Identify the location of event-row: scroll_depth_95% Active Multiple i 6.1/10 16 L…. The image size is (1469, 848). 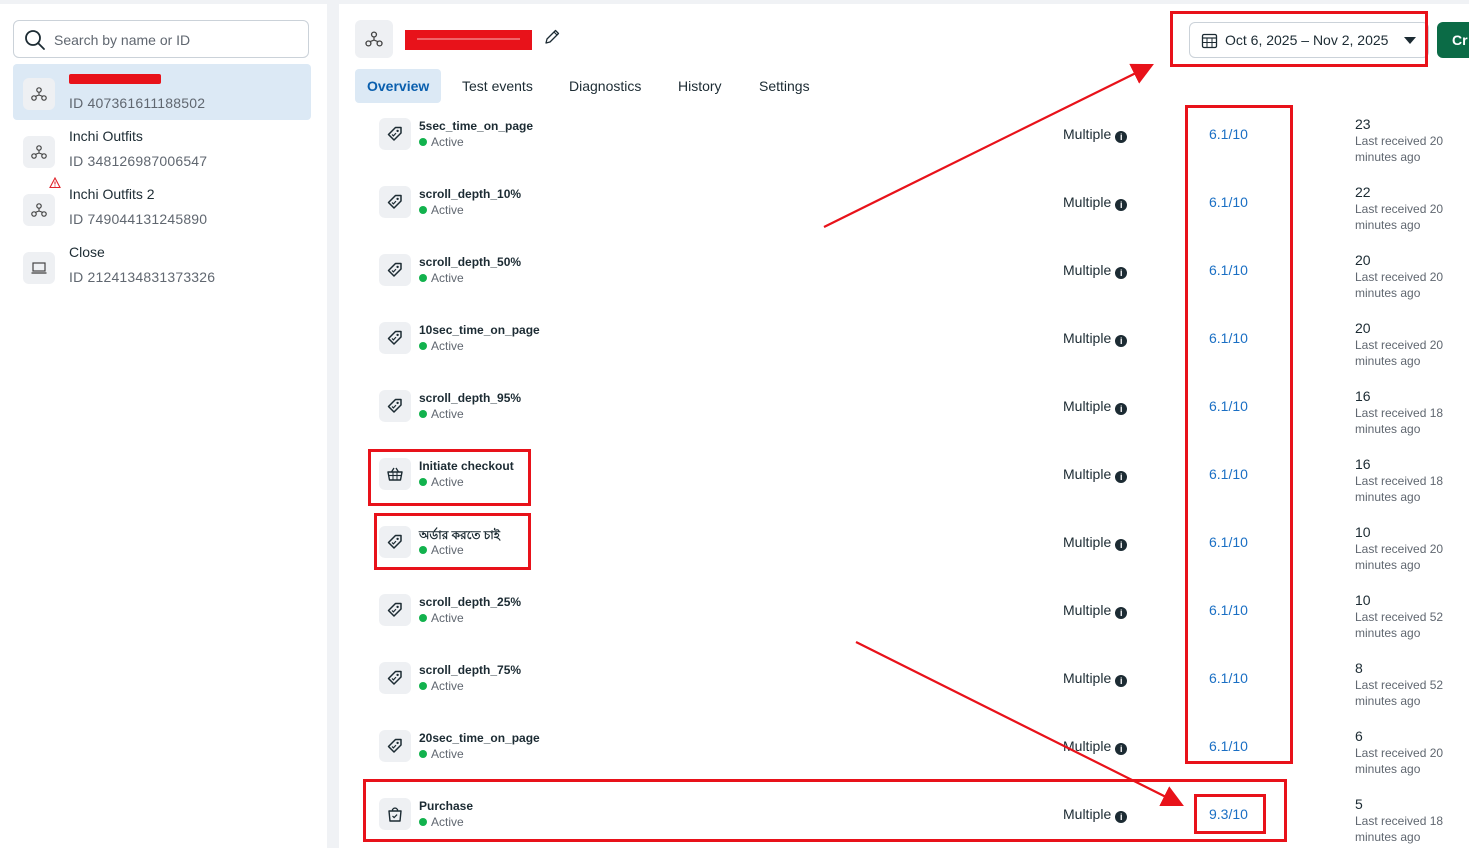
(904, 422).